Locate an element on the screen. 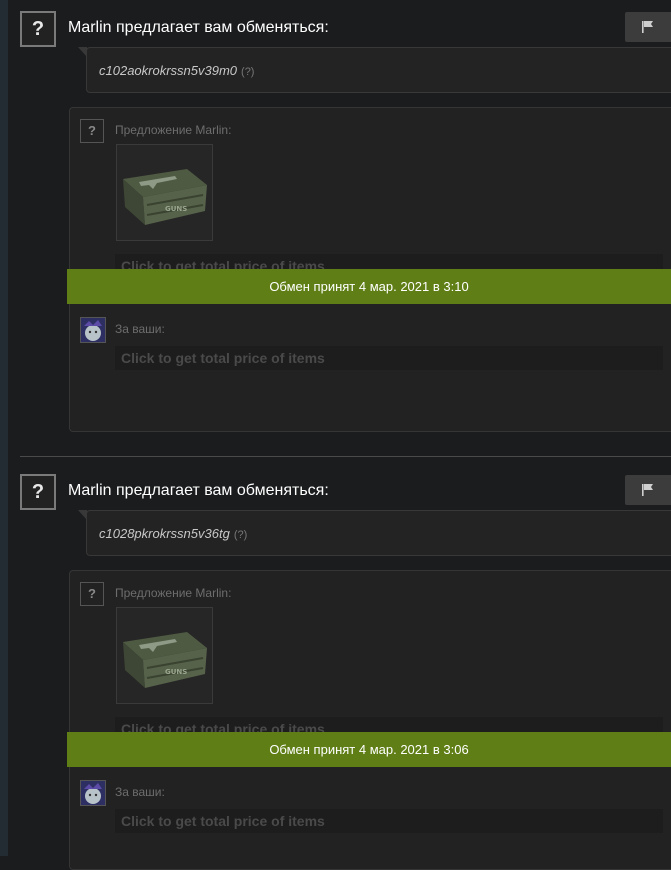  offer-message: c102aokrokrssn5v39m0 (?) is located at coordinates (374, 70).